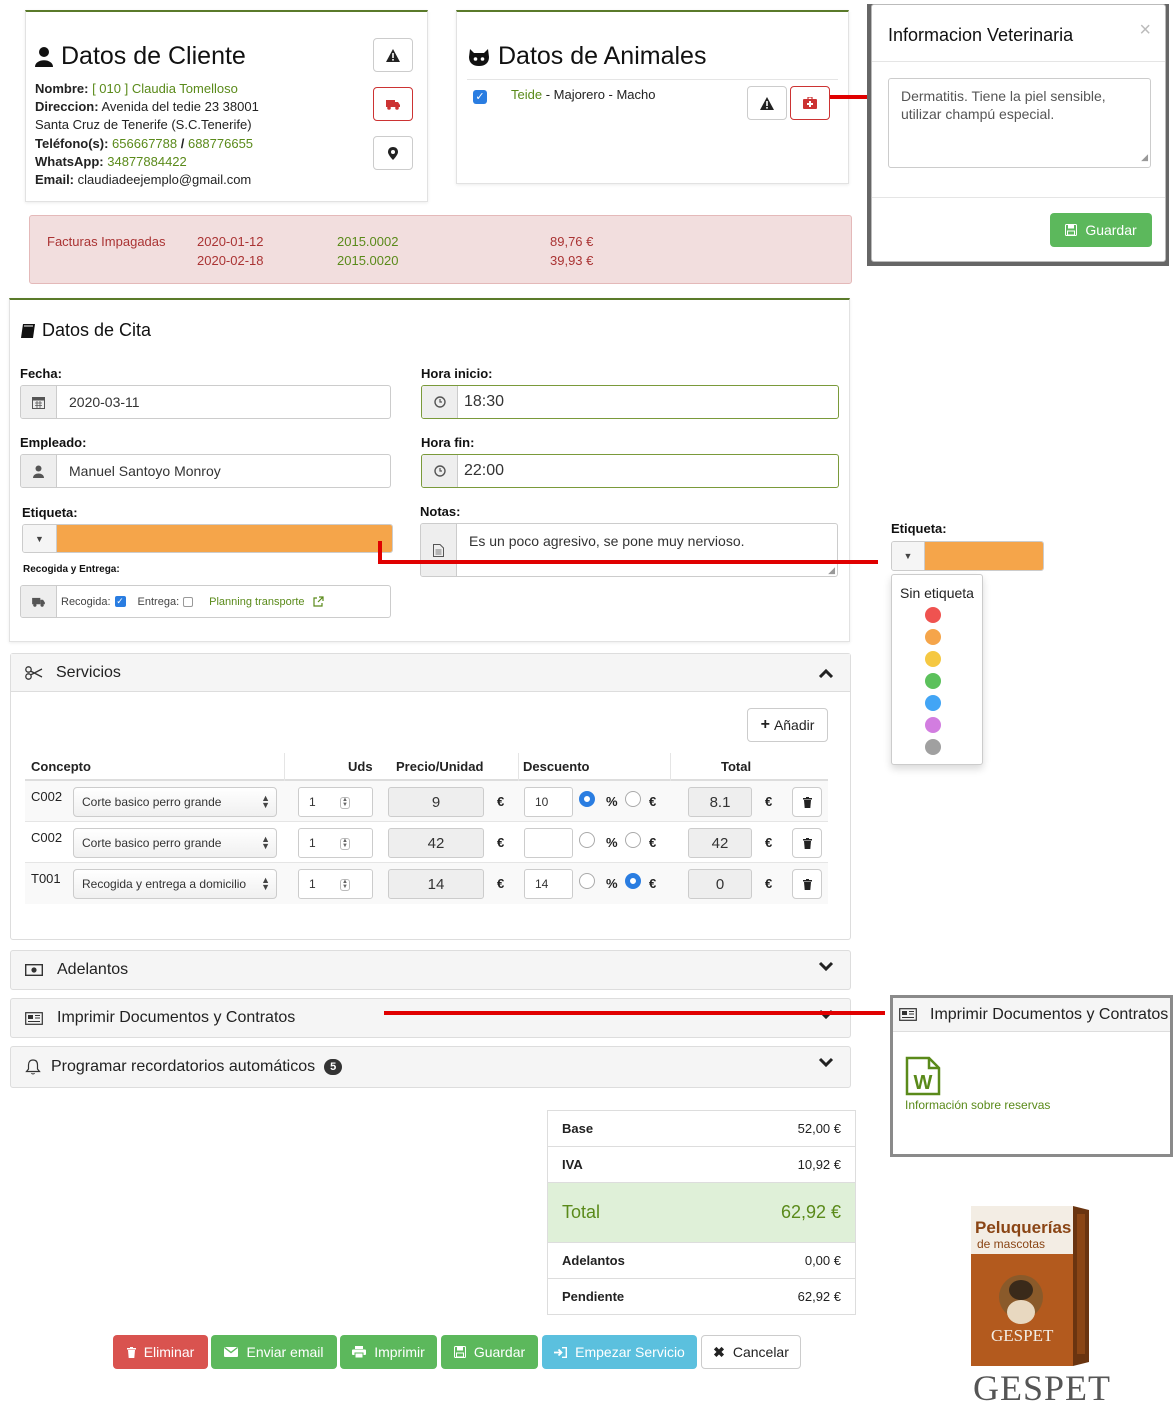 This screenshot has width=1175, height=1413. What do you see at coordinates (819, 1296) in the screenshot?
I see `pendiente-value: 62,92 €` at bounding box center [819, 1296].